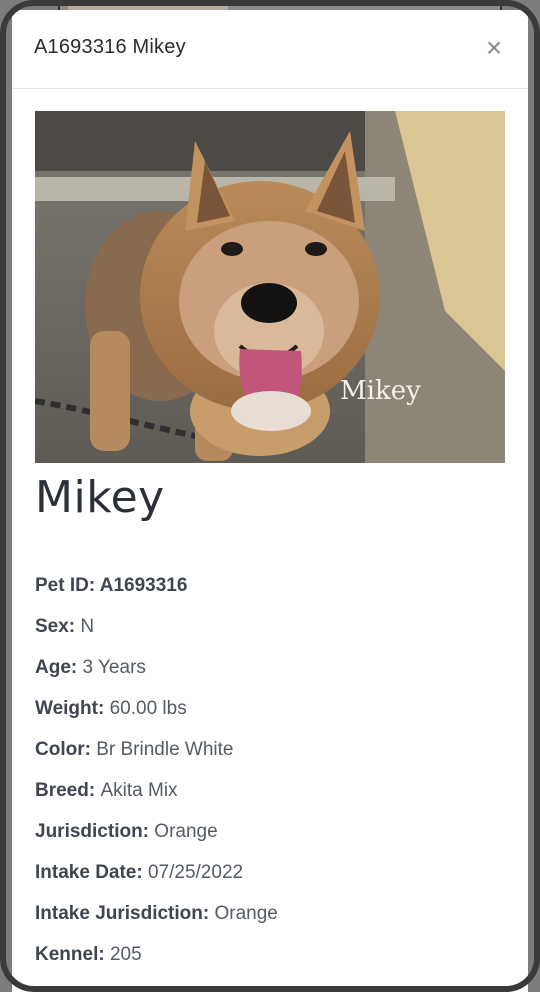 This screenshot has height=992, width=540. What do you see at coordinates (68, 790) in the screenshot?
I see `detail-label: Breed:` at bounding box center [68, 790].